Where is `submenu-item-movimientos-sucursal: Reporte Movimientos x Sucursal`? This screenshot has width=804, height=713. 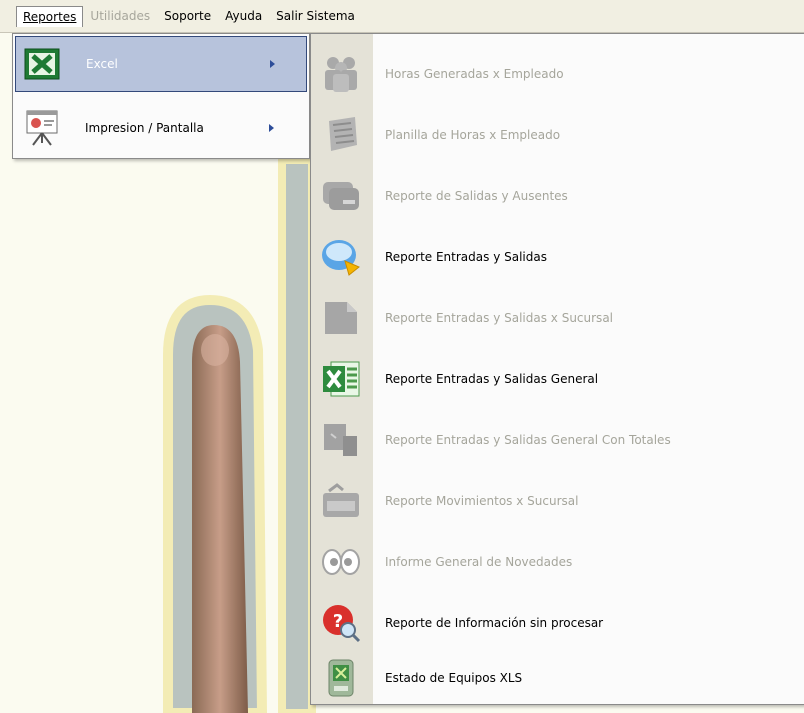 submenu-item-movimientos-sucursal: Reporte Movimientos x Sucursal is located at coordinates (557, 501).